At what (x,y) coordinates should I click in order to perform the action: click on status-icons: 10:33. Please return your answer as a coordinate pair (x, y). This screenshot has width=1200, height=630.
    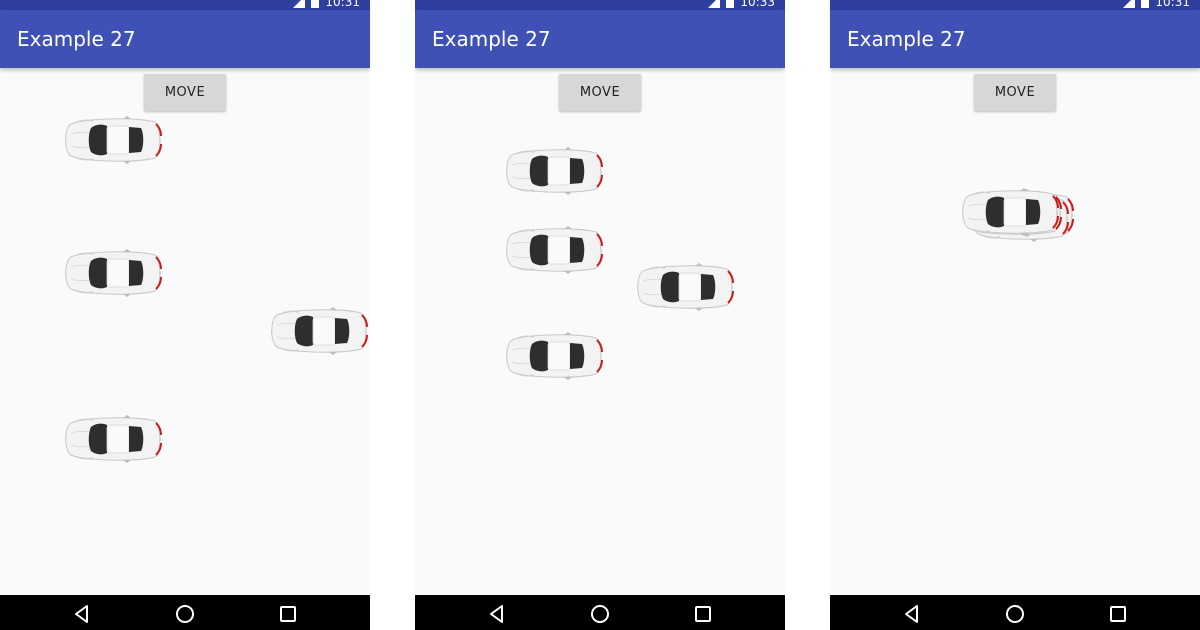
    Looking at the image, I should click on (741, 5).